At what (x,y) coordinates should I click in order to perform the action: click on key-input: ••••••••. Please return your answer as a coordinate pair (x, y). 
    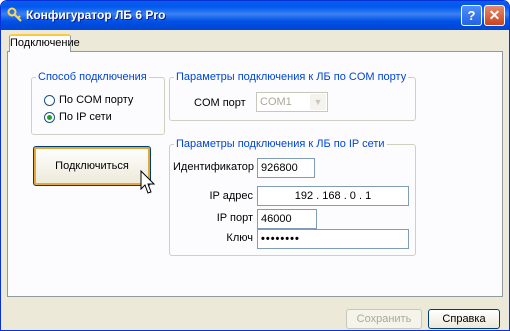
    Looking at the image, I should click on (333, 239).